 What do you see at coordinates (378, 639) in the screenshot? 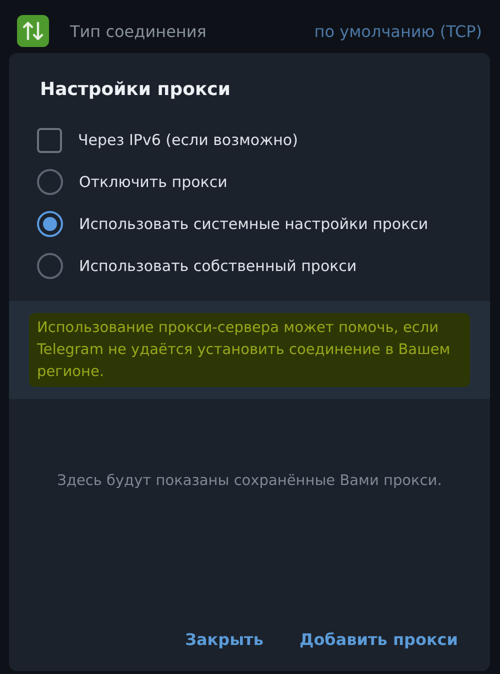
I see `dialog-button: Добавить прокси` at bounding box center [378, 639].